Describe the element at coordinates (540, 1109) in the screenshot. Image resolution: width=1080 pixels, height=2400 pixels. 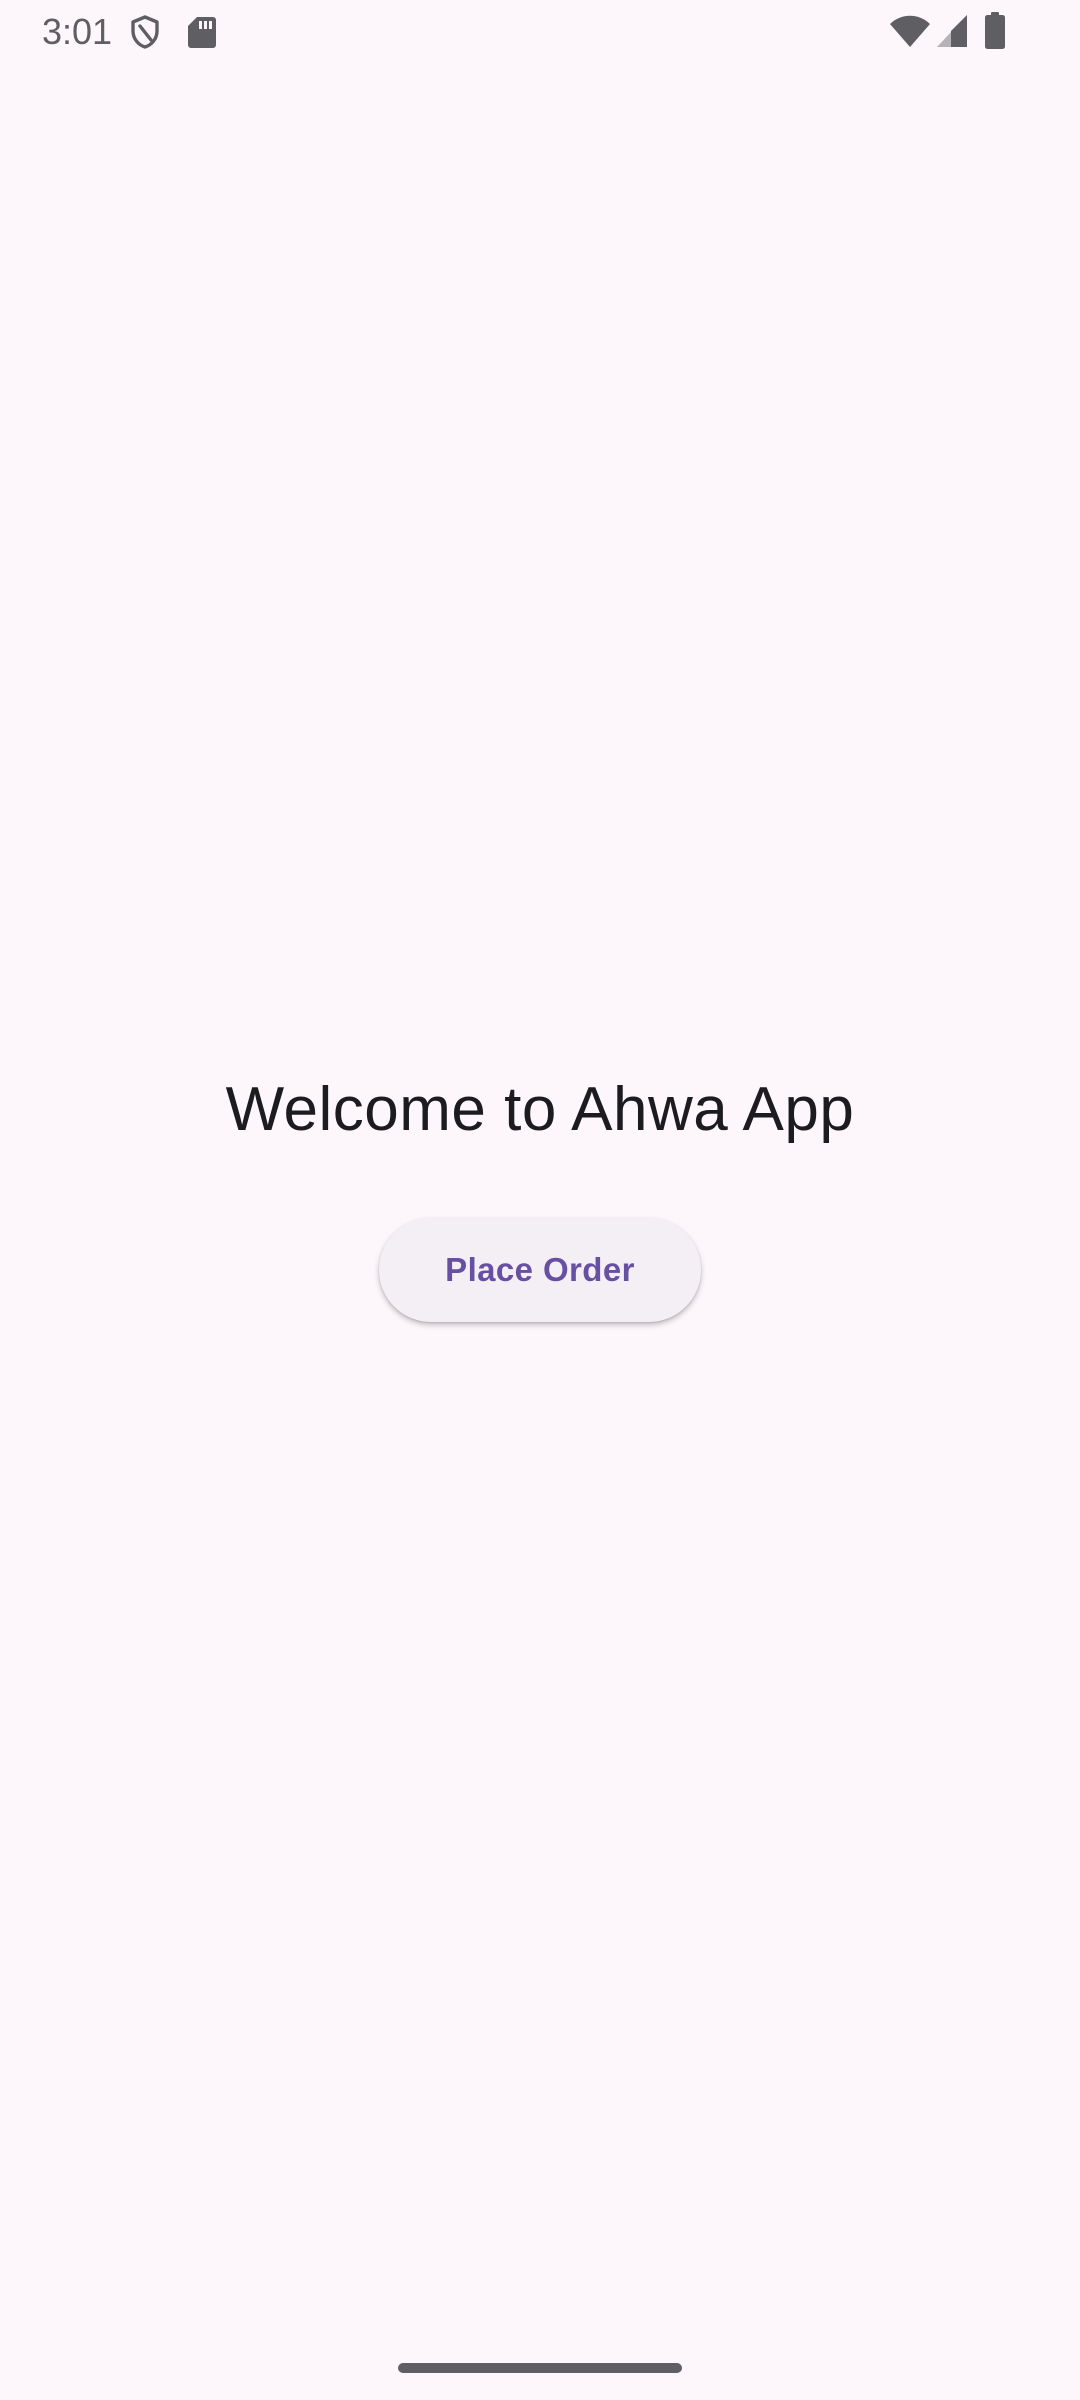
I see `welcome-title: Welcome to Ahwa App` at that location.